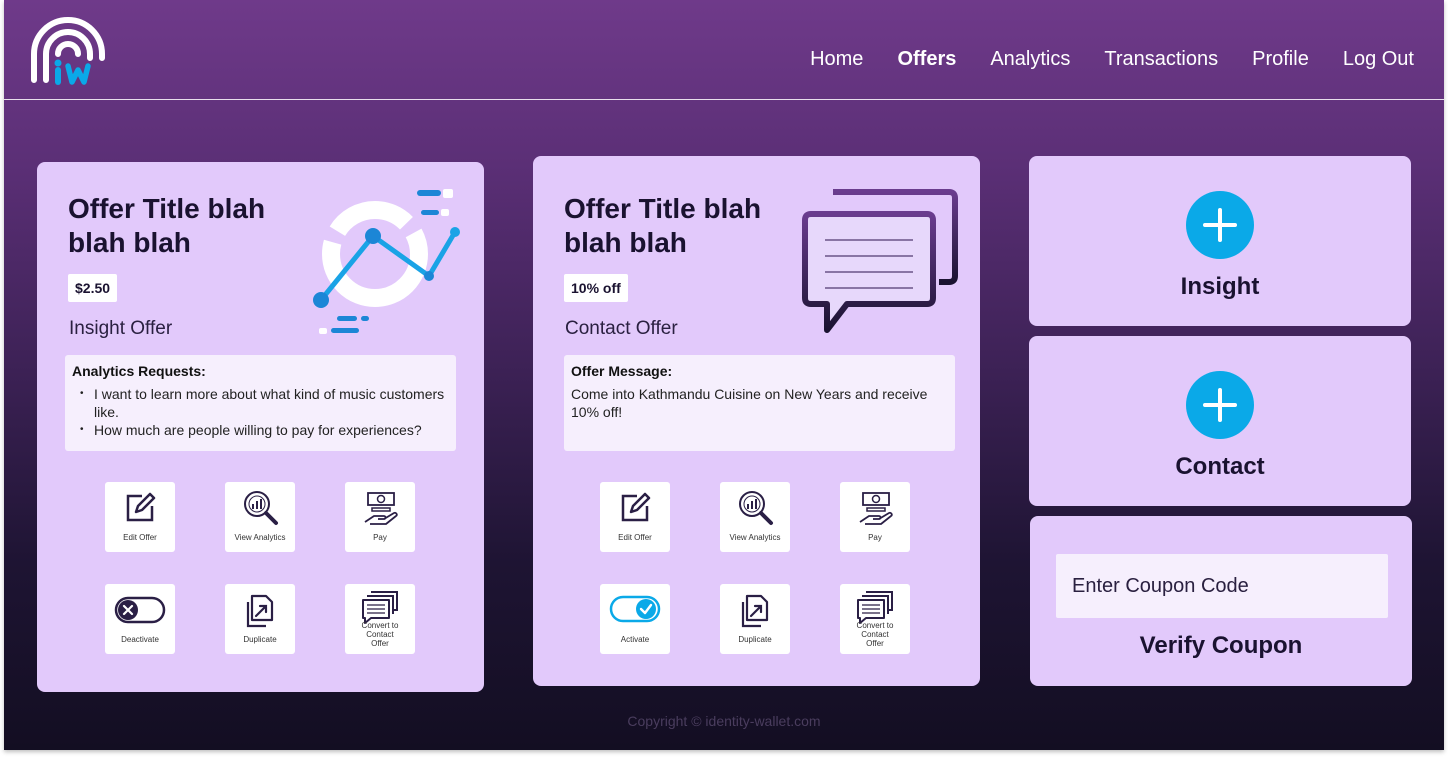 This screenshot has width=1448, height=758. What do you see at coordinates (724, 721) in the screenshot?
I see `copyright-footer: Copyright © identity-wallet.com` at bounding box center [724, 721].